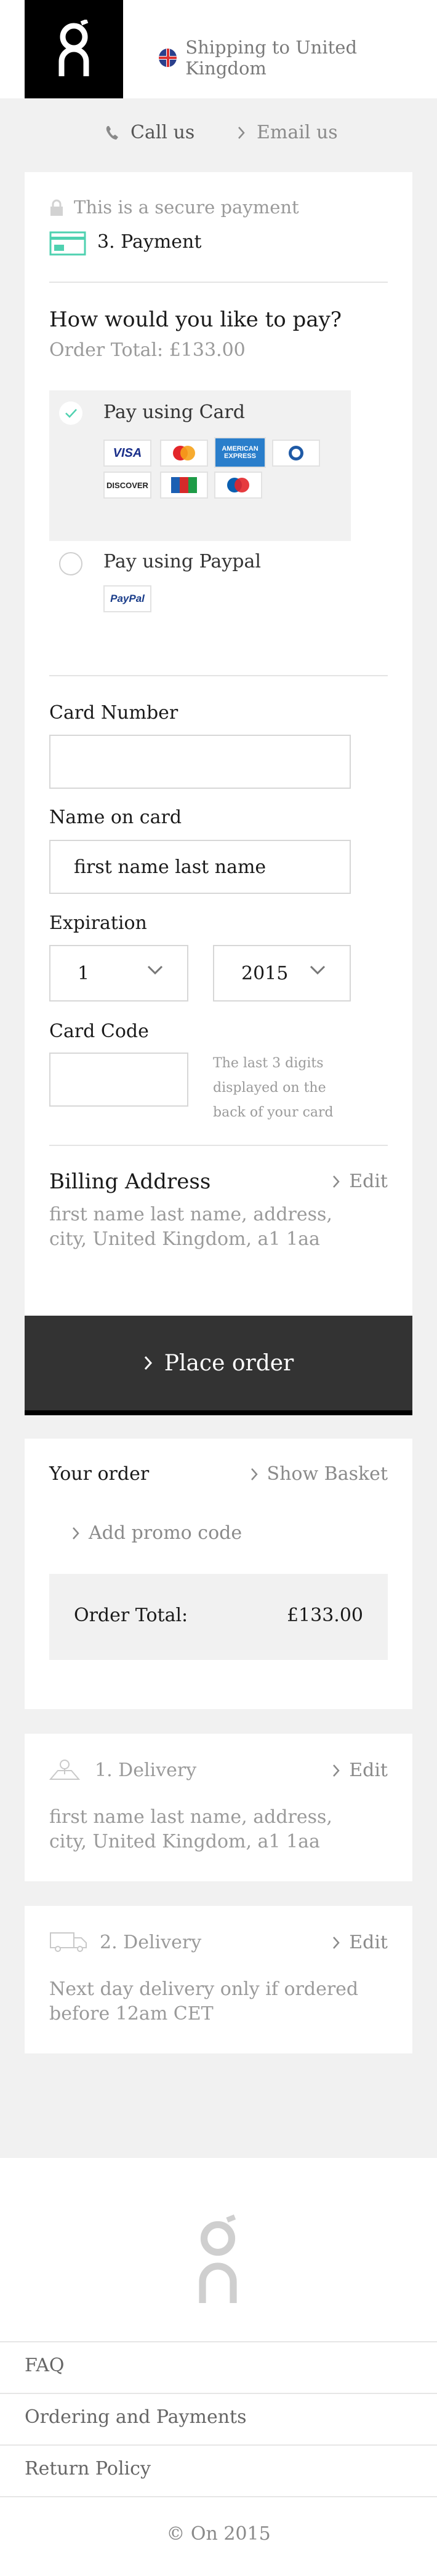 This screenshot has width=437, height=2576. What do you see at coordinates (240, 452) in the screenshot?
I see `amex-logo: AMERICAN EXPRESS` at bounding box center [240, 452].